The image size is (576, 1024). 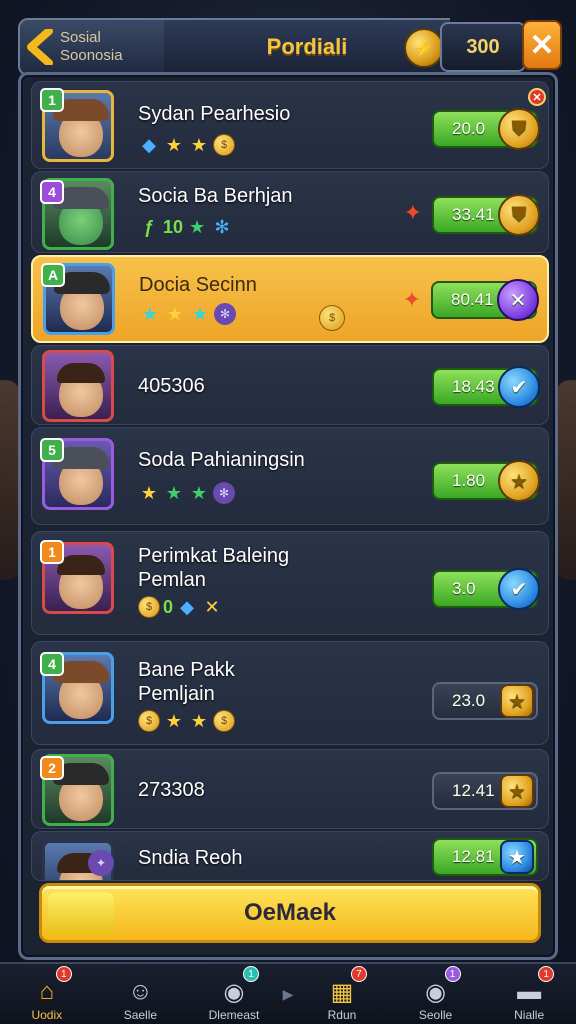 What do you see at coordinates (80, 37) in the screenshot?
I see `back-label-line1: Sosial` at bounding box center [80, 37].